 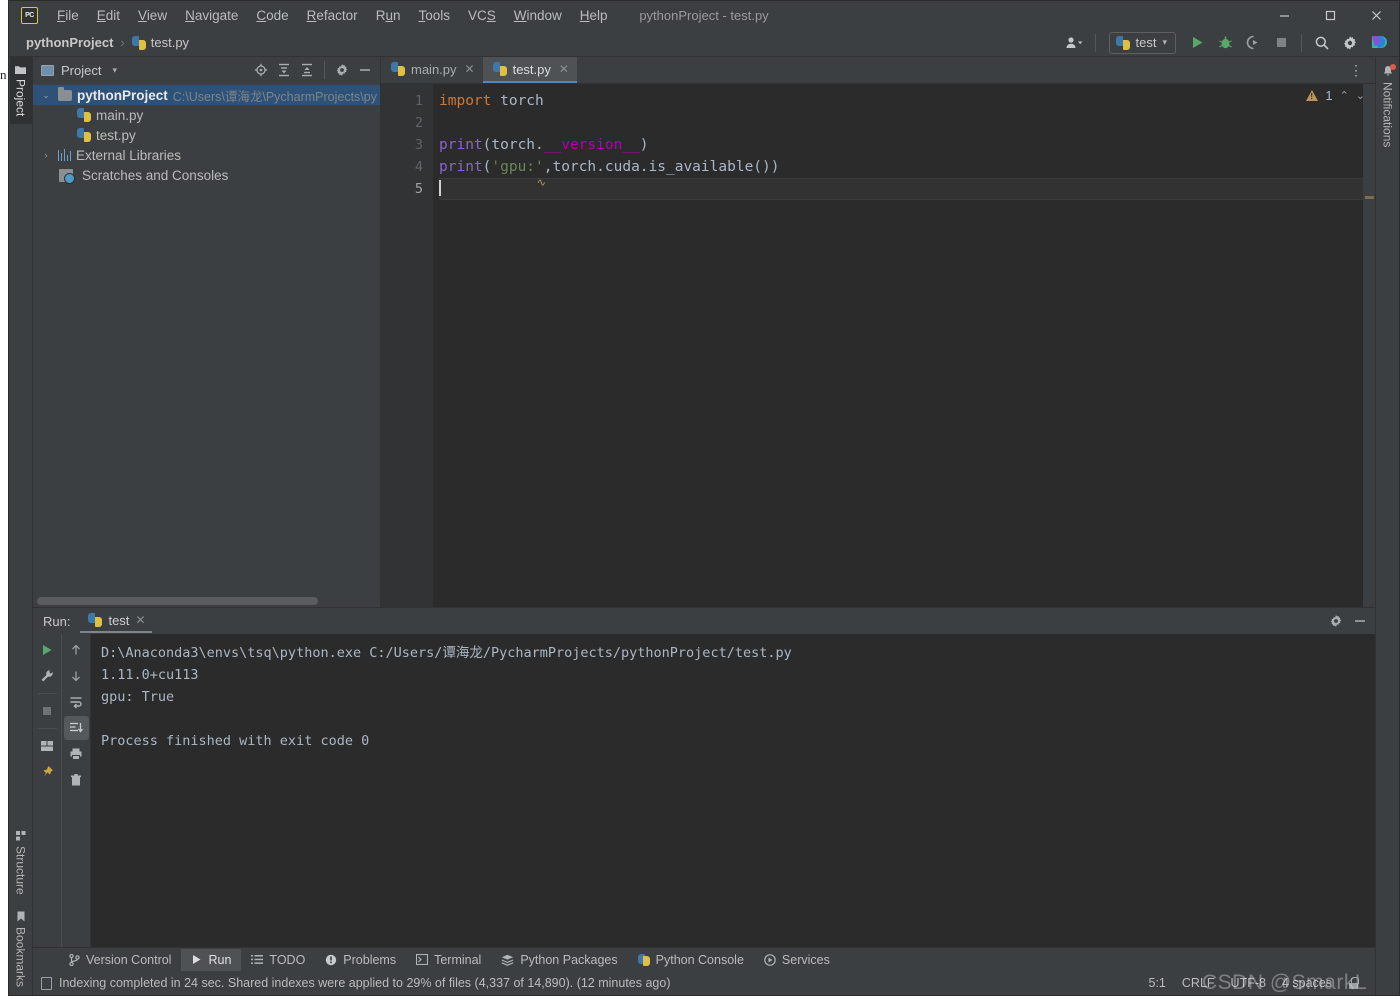 What do you see at coordinates (1075, 43) in the screenshot?
I see `user-icon` at bounding box center [1075, 43].